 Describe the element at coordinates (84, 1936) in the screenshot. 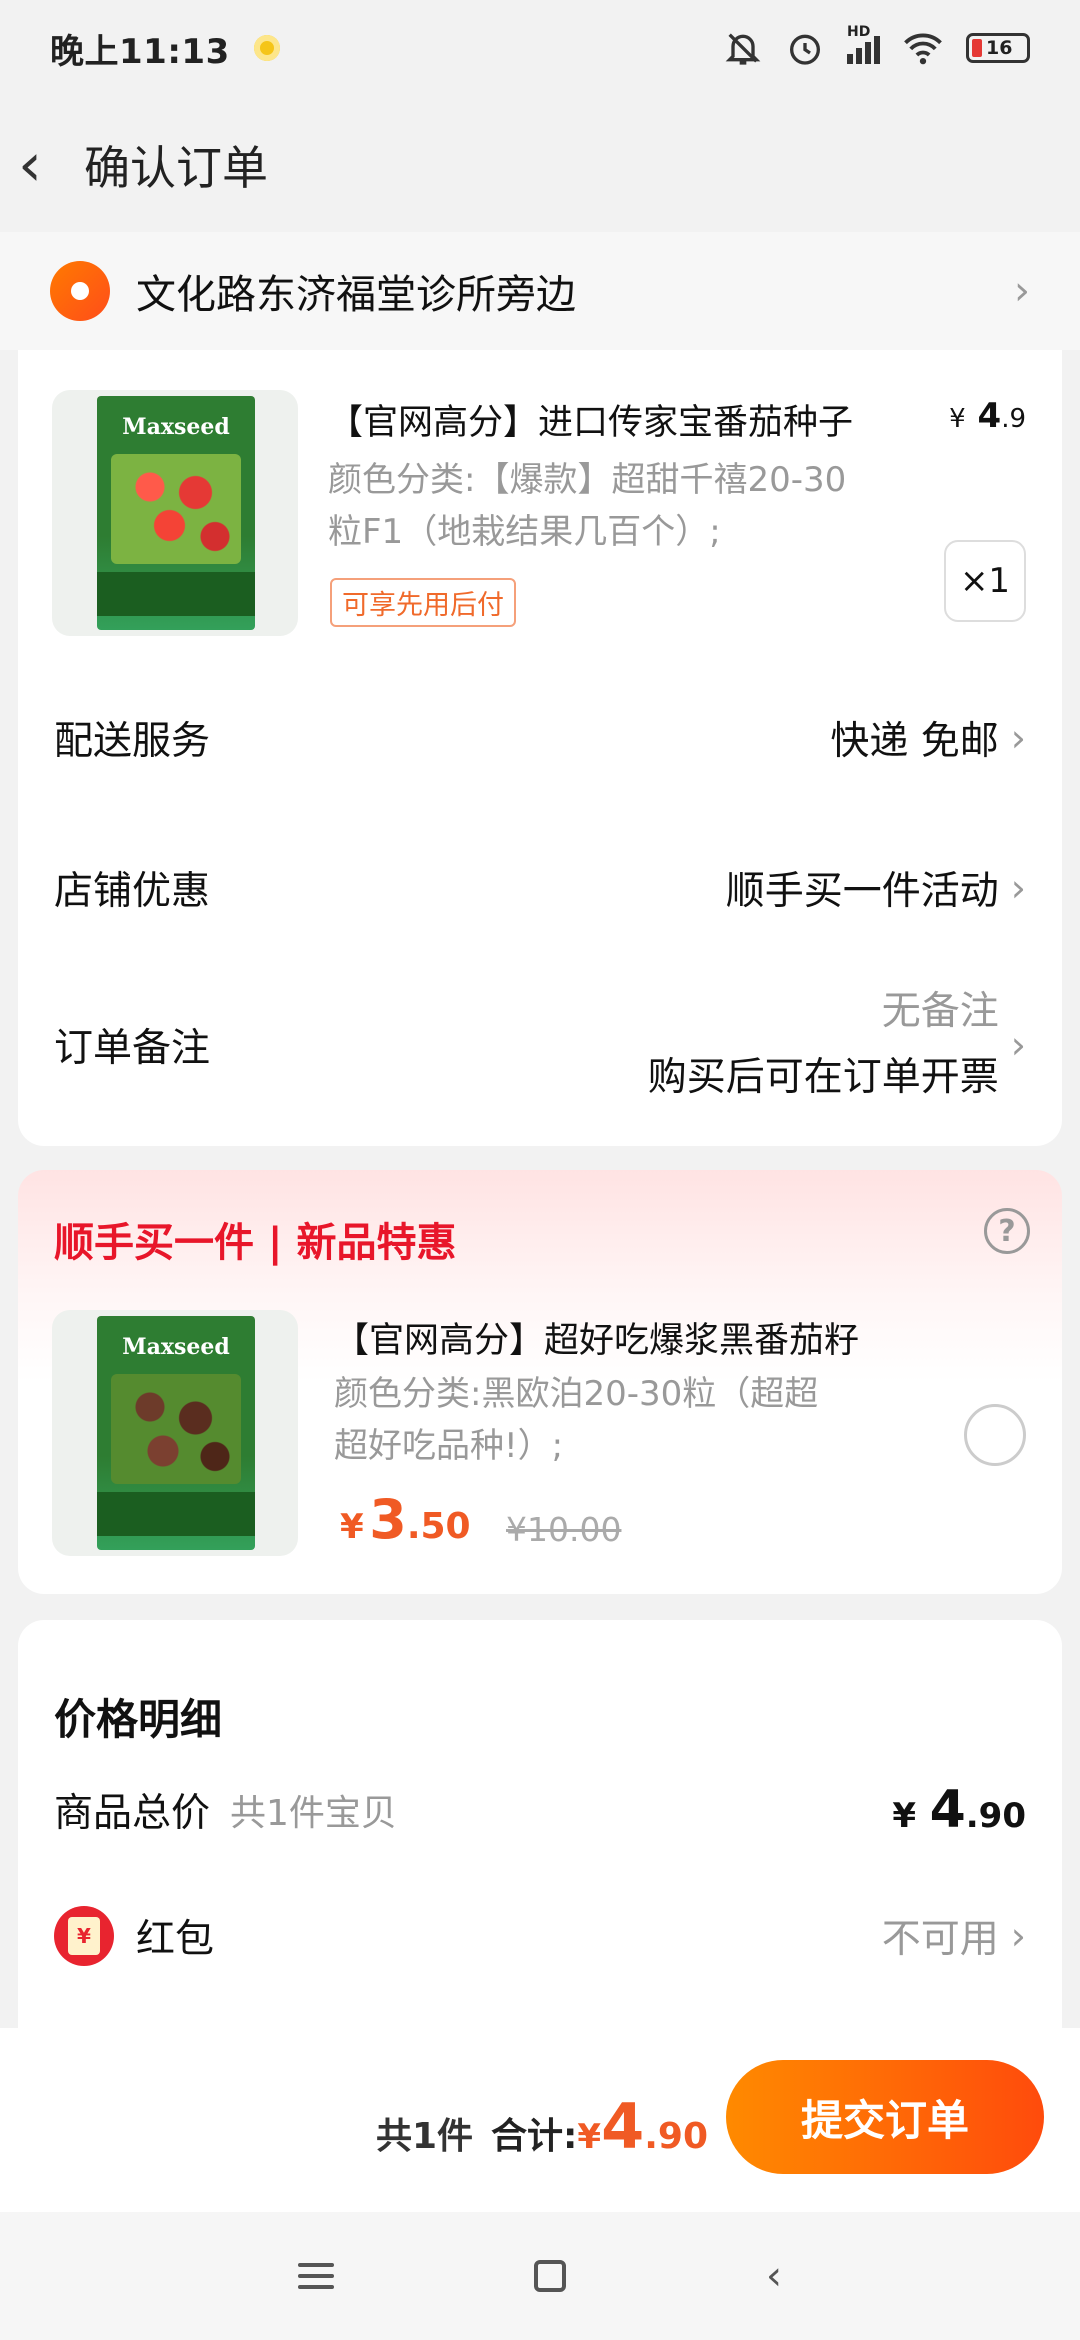

I see `red-packet-icon: ¥` at that location.